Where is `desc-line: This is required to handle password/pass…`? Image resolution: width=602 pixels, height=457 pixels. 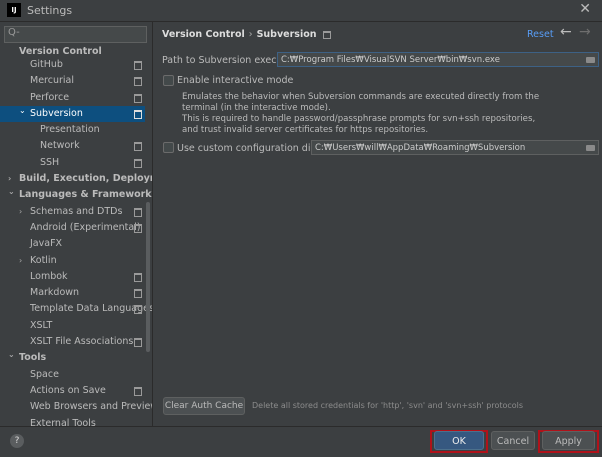 desc-line: This is required to handle password/pass… is located at coordinates (359, 119).